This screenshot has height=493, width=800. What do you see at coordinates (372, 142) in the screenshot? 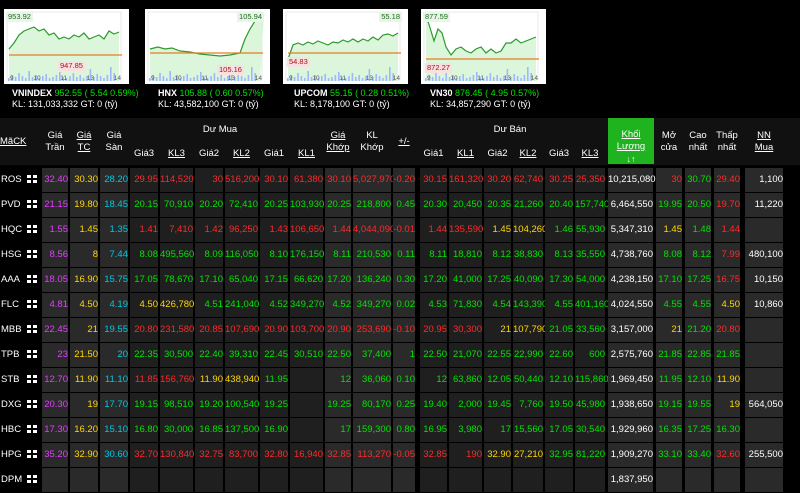
I see `header-kl-khop: KL Khớp` at bounding box center [372, 142].